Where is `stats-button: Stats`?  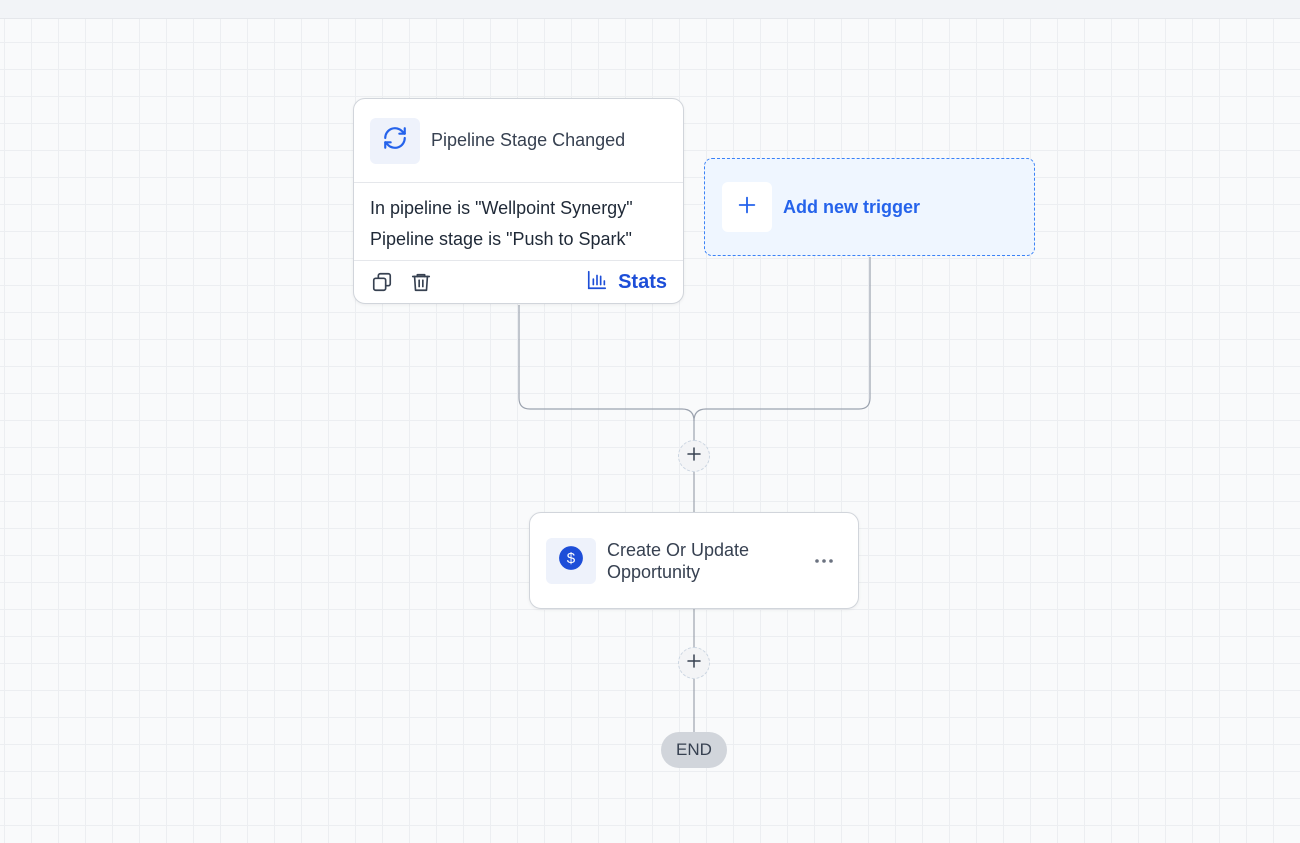
stats-button: Stats is located at coordinates (626, 282).